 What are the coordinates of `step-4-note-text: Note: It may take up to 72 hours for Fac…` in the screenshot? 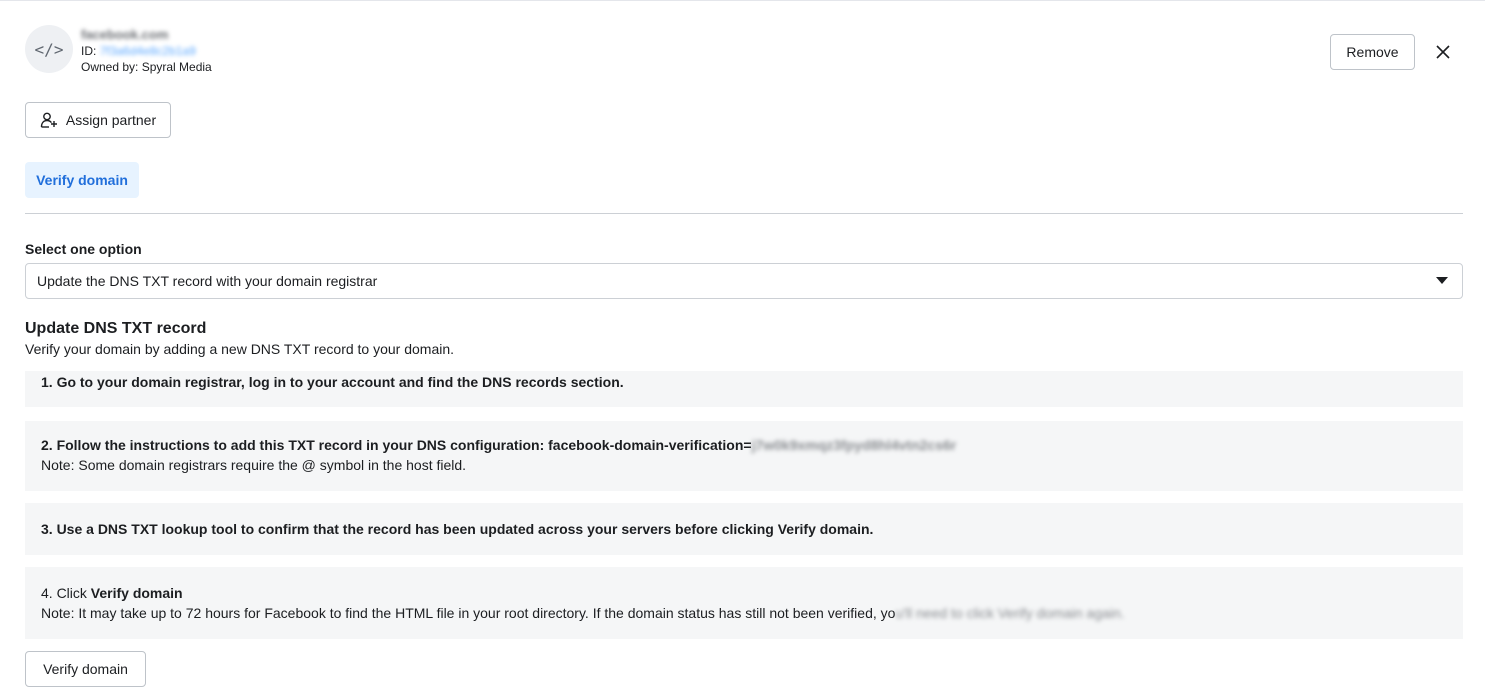 It's located at (468, 613).